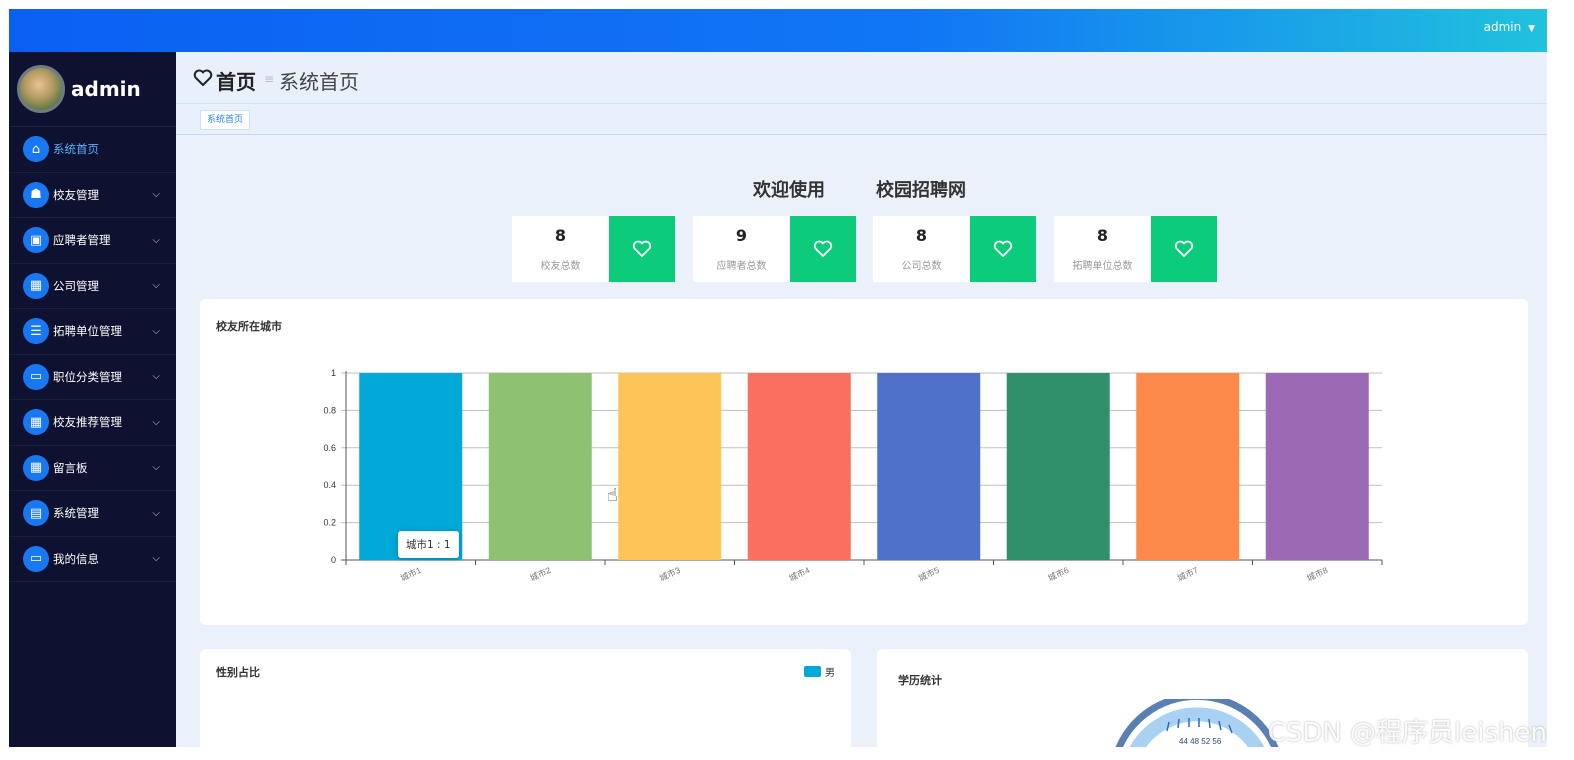  What do you see at coordinates (778, 30) in the screenshot?
I see `top-bar: admin ▼` at bounding box center [778, 30].